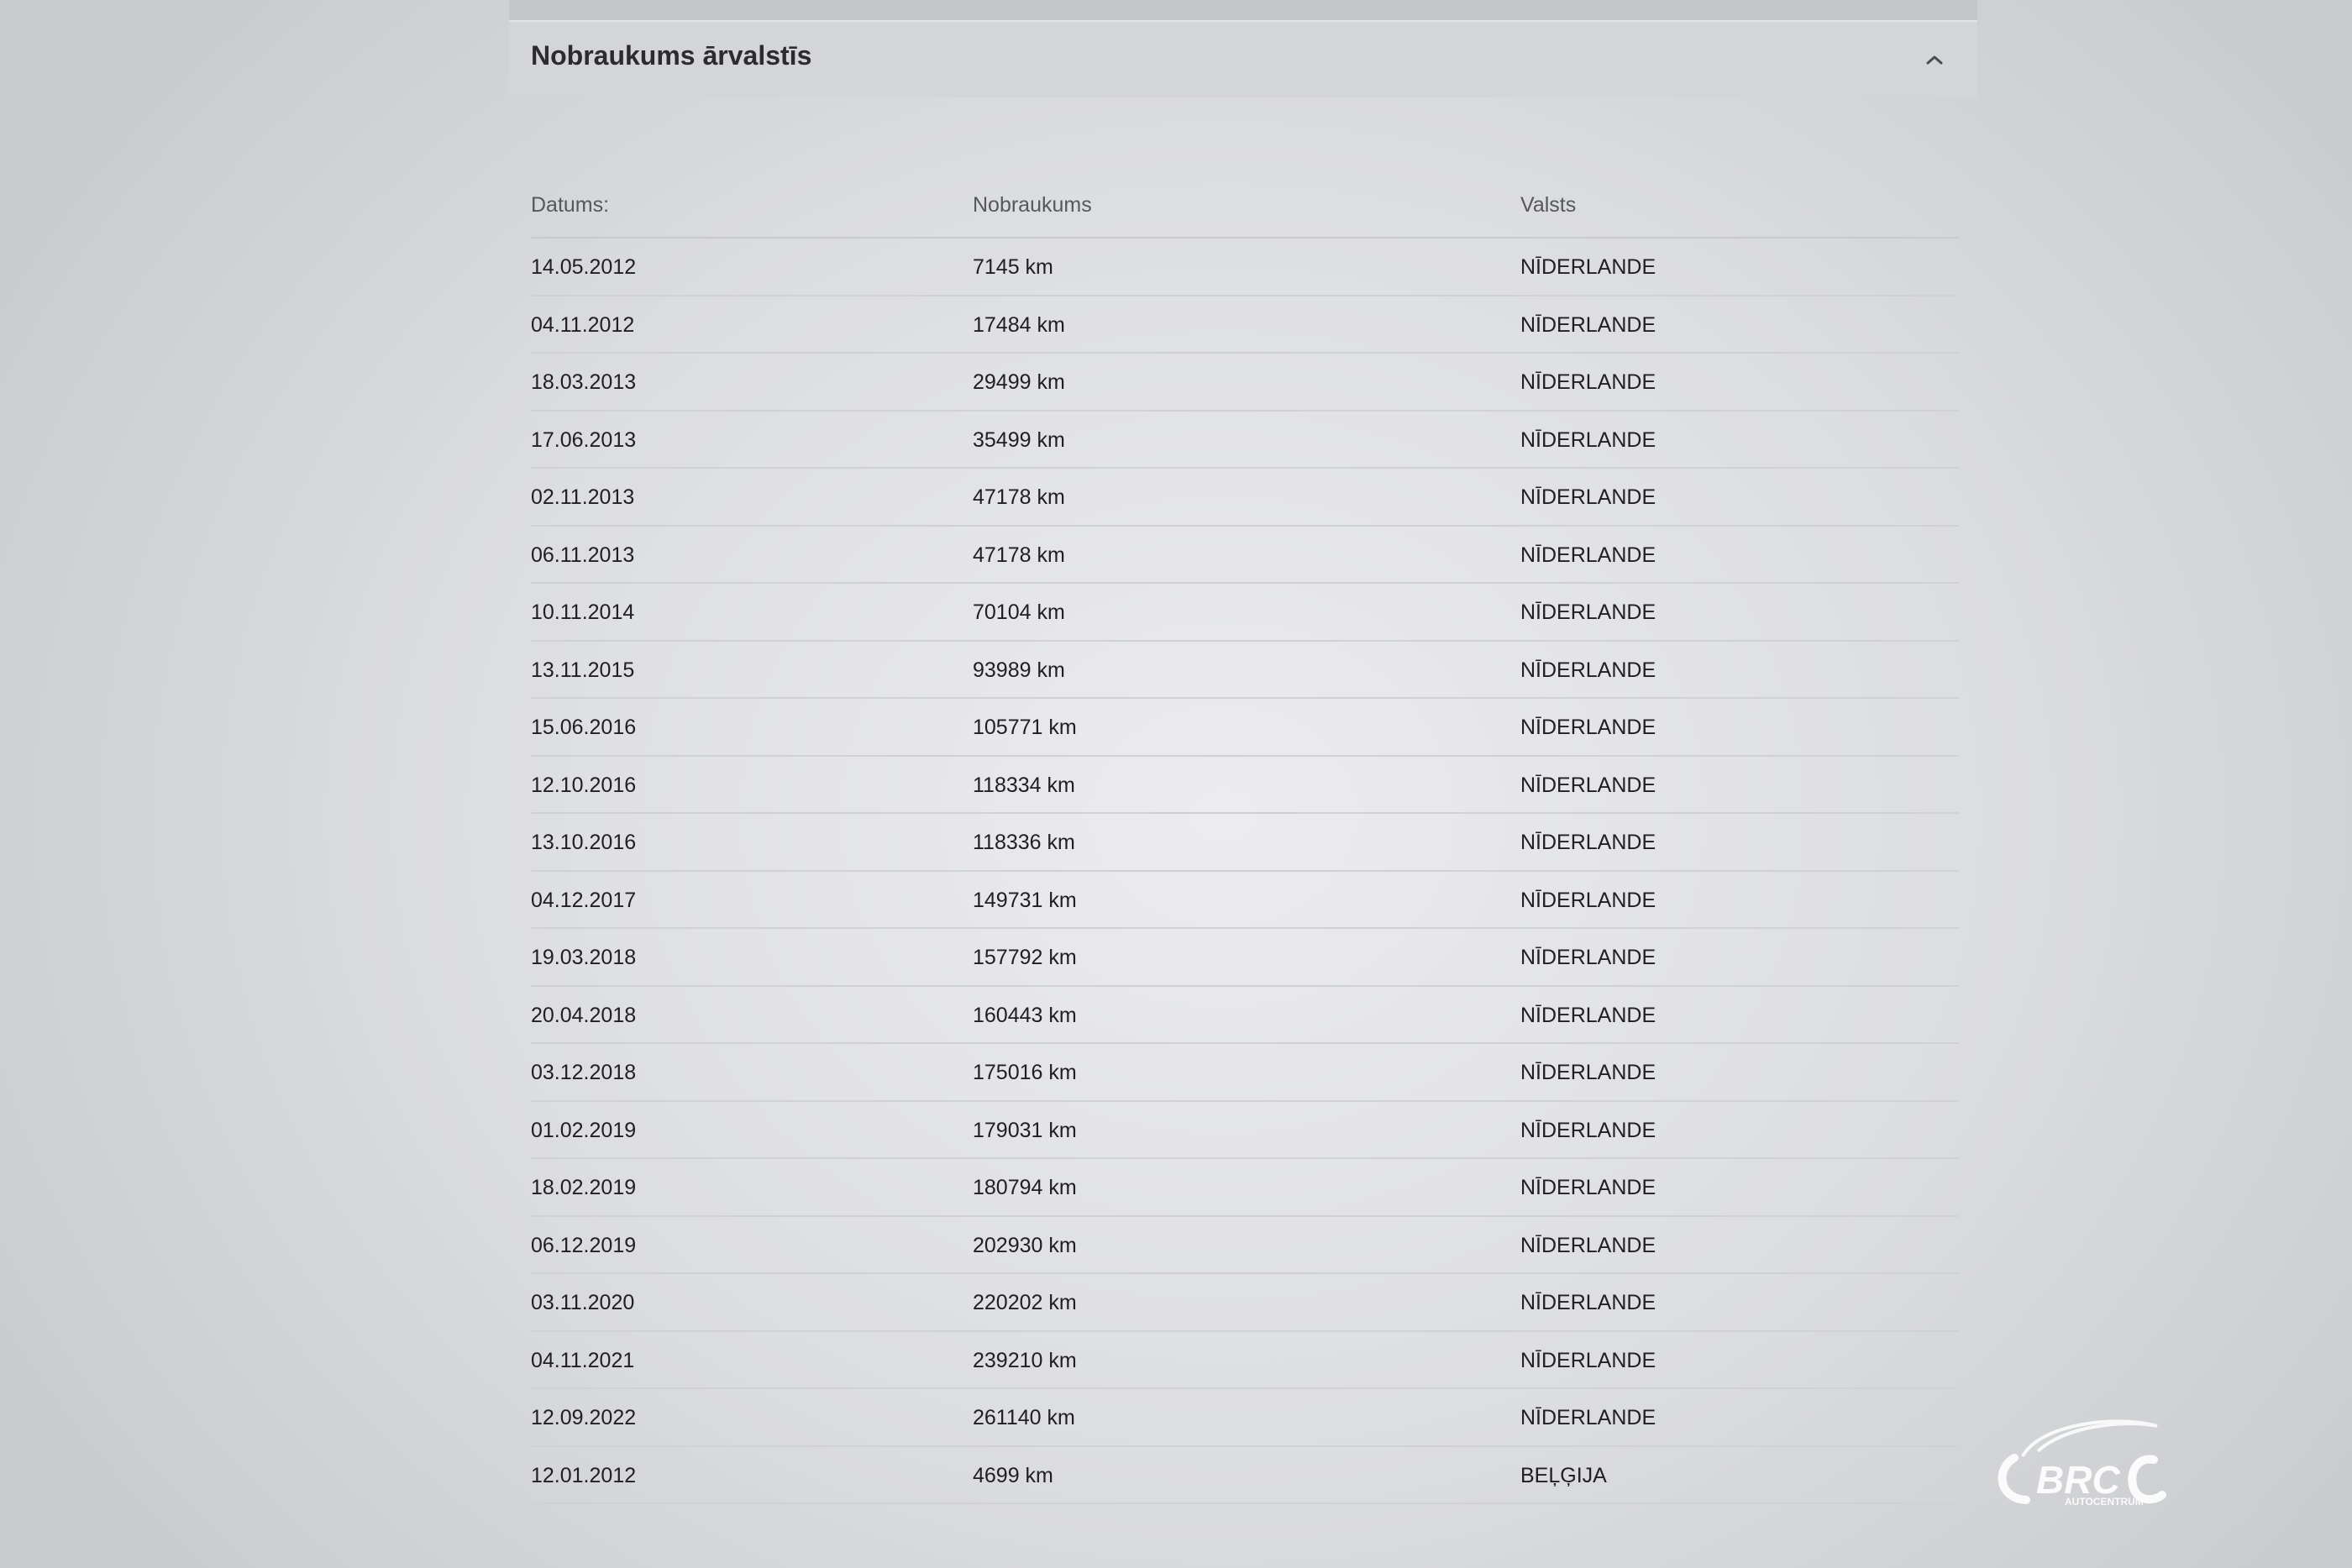 The height and width of the screenshot is (1568, 2352). Describe the element at coordinates (1245, 843) in the screenshot. I see `table-row: 13.10.2016 118336 km NĪDERLANDE` at that location.